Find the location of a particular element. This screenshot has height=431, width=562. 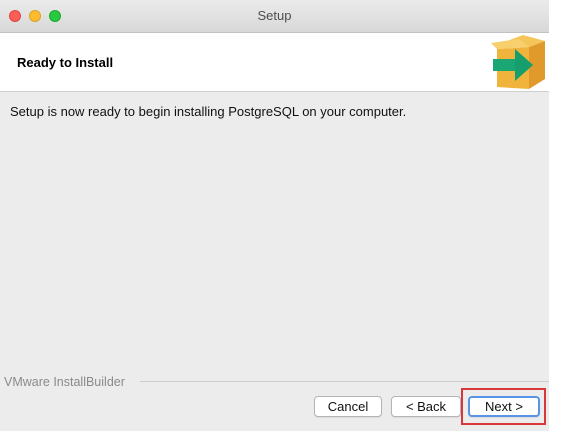

installer-box-arrow-icon is located at coordinates (518, 62).